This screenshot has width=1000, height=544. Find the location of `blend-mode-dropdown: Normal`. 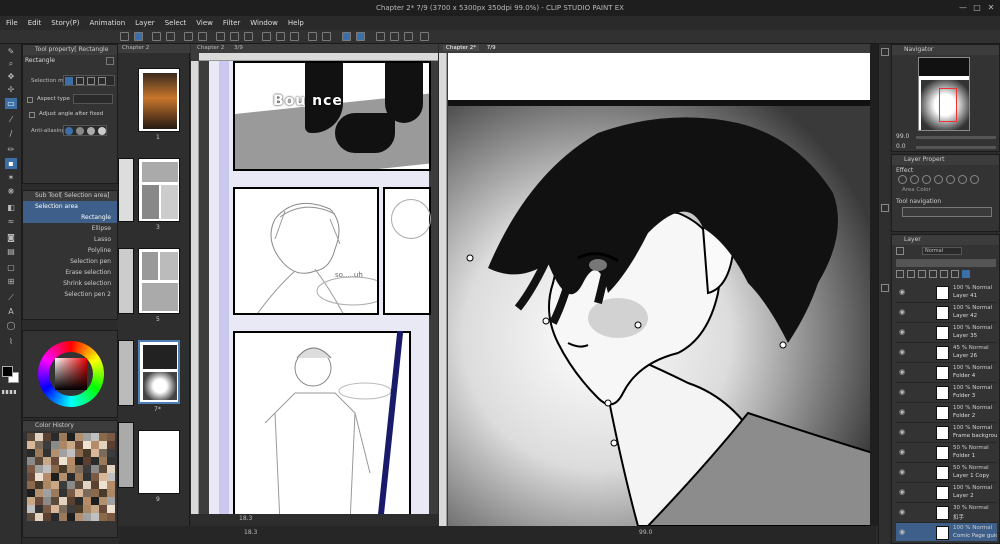

blend-mode-dropdown: Normal is located at coordinates (942, 251).